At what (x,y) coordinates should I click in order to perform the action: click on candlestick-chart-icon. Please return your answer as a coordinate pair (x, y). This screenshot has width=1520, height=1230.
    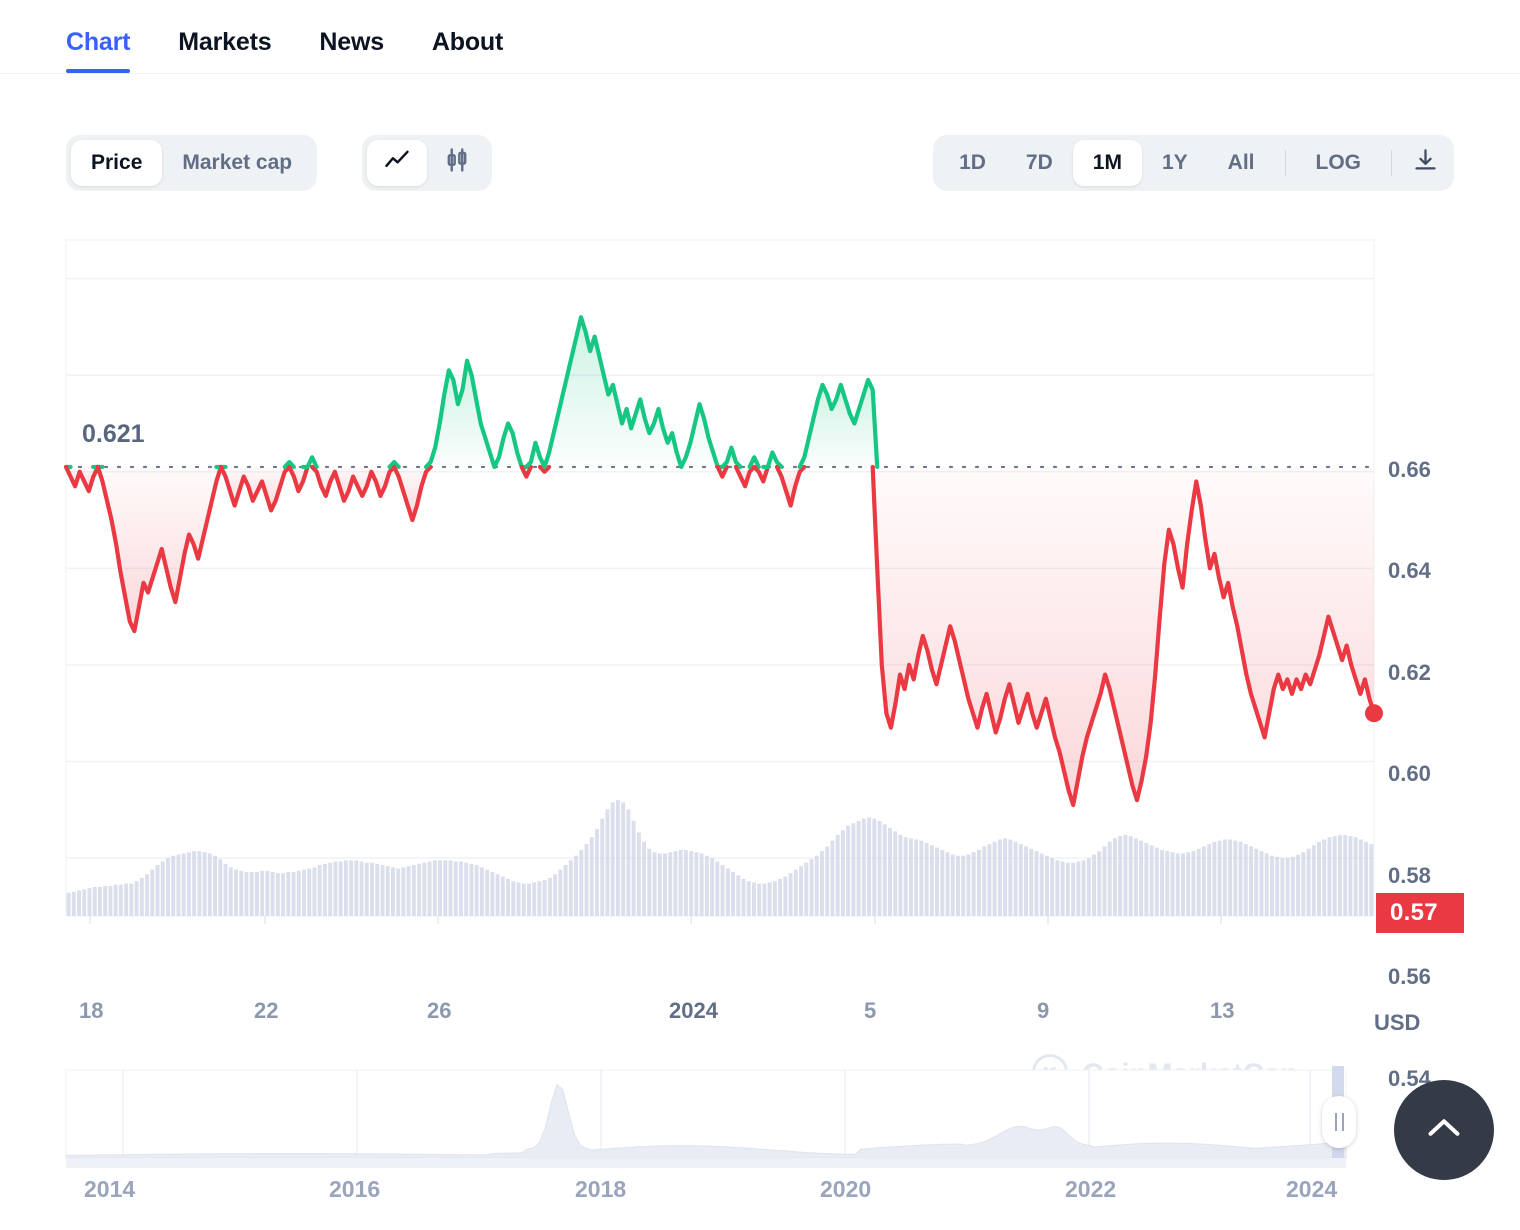
    Looking at the image, I should click on (457, 163).